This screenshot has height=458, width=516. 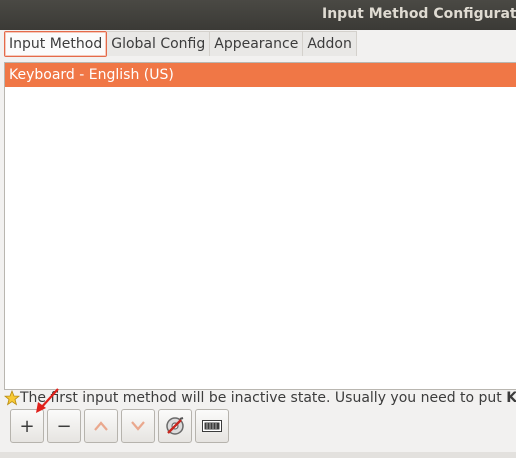 What do you see at coordinates (260, 75) in the screenshot?
I see `list-item: Keyboard - English (US)` at bounding box center [260, 75].